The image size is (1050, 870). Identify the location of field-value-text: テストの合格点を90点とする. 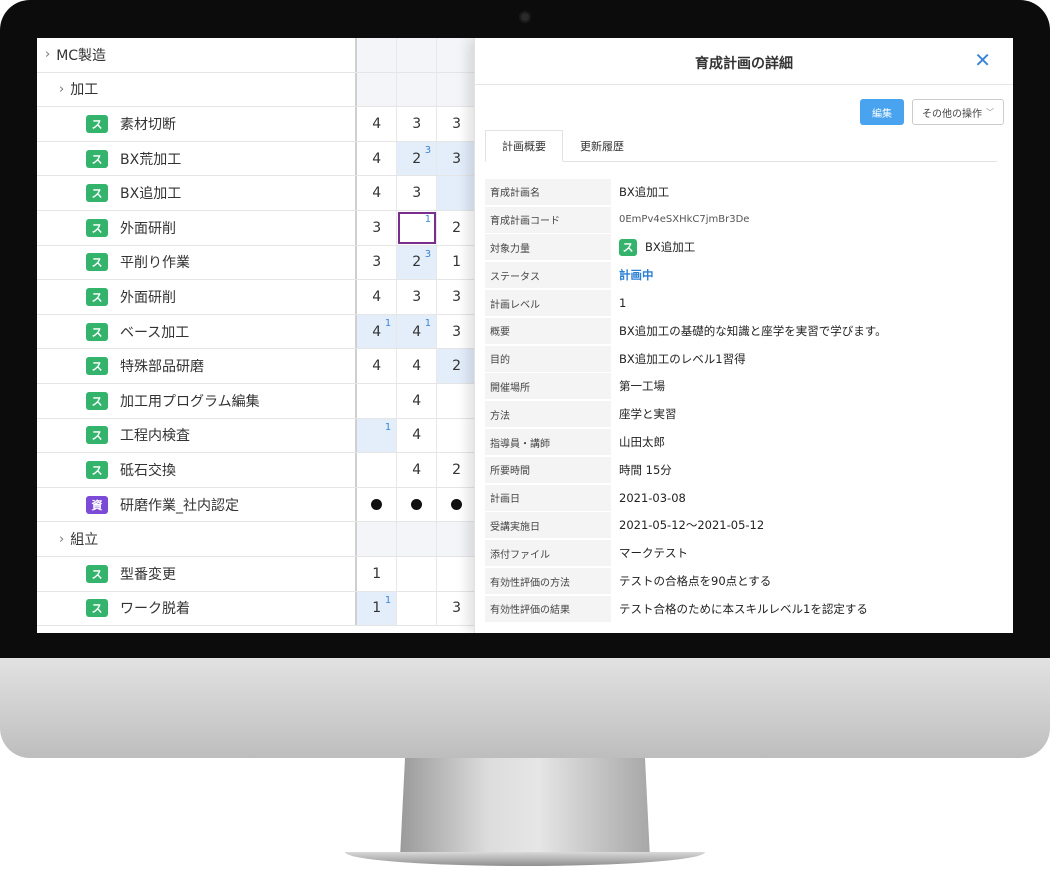
(695, 581).